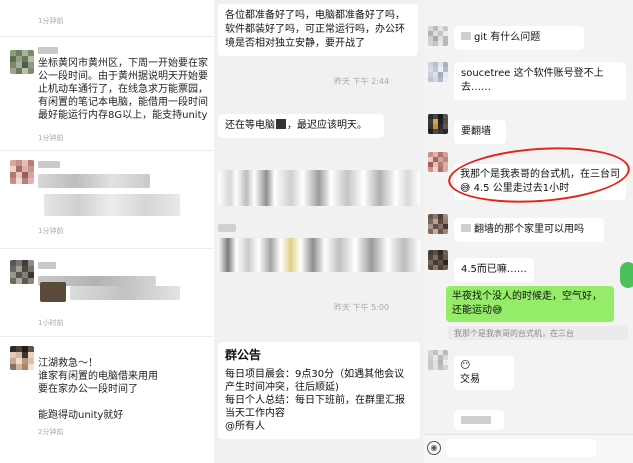  What do you see at coordinates (250, 125) in the screenshot?
I see `message-text: 还在等电脑` at bounding box center [250, 125].